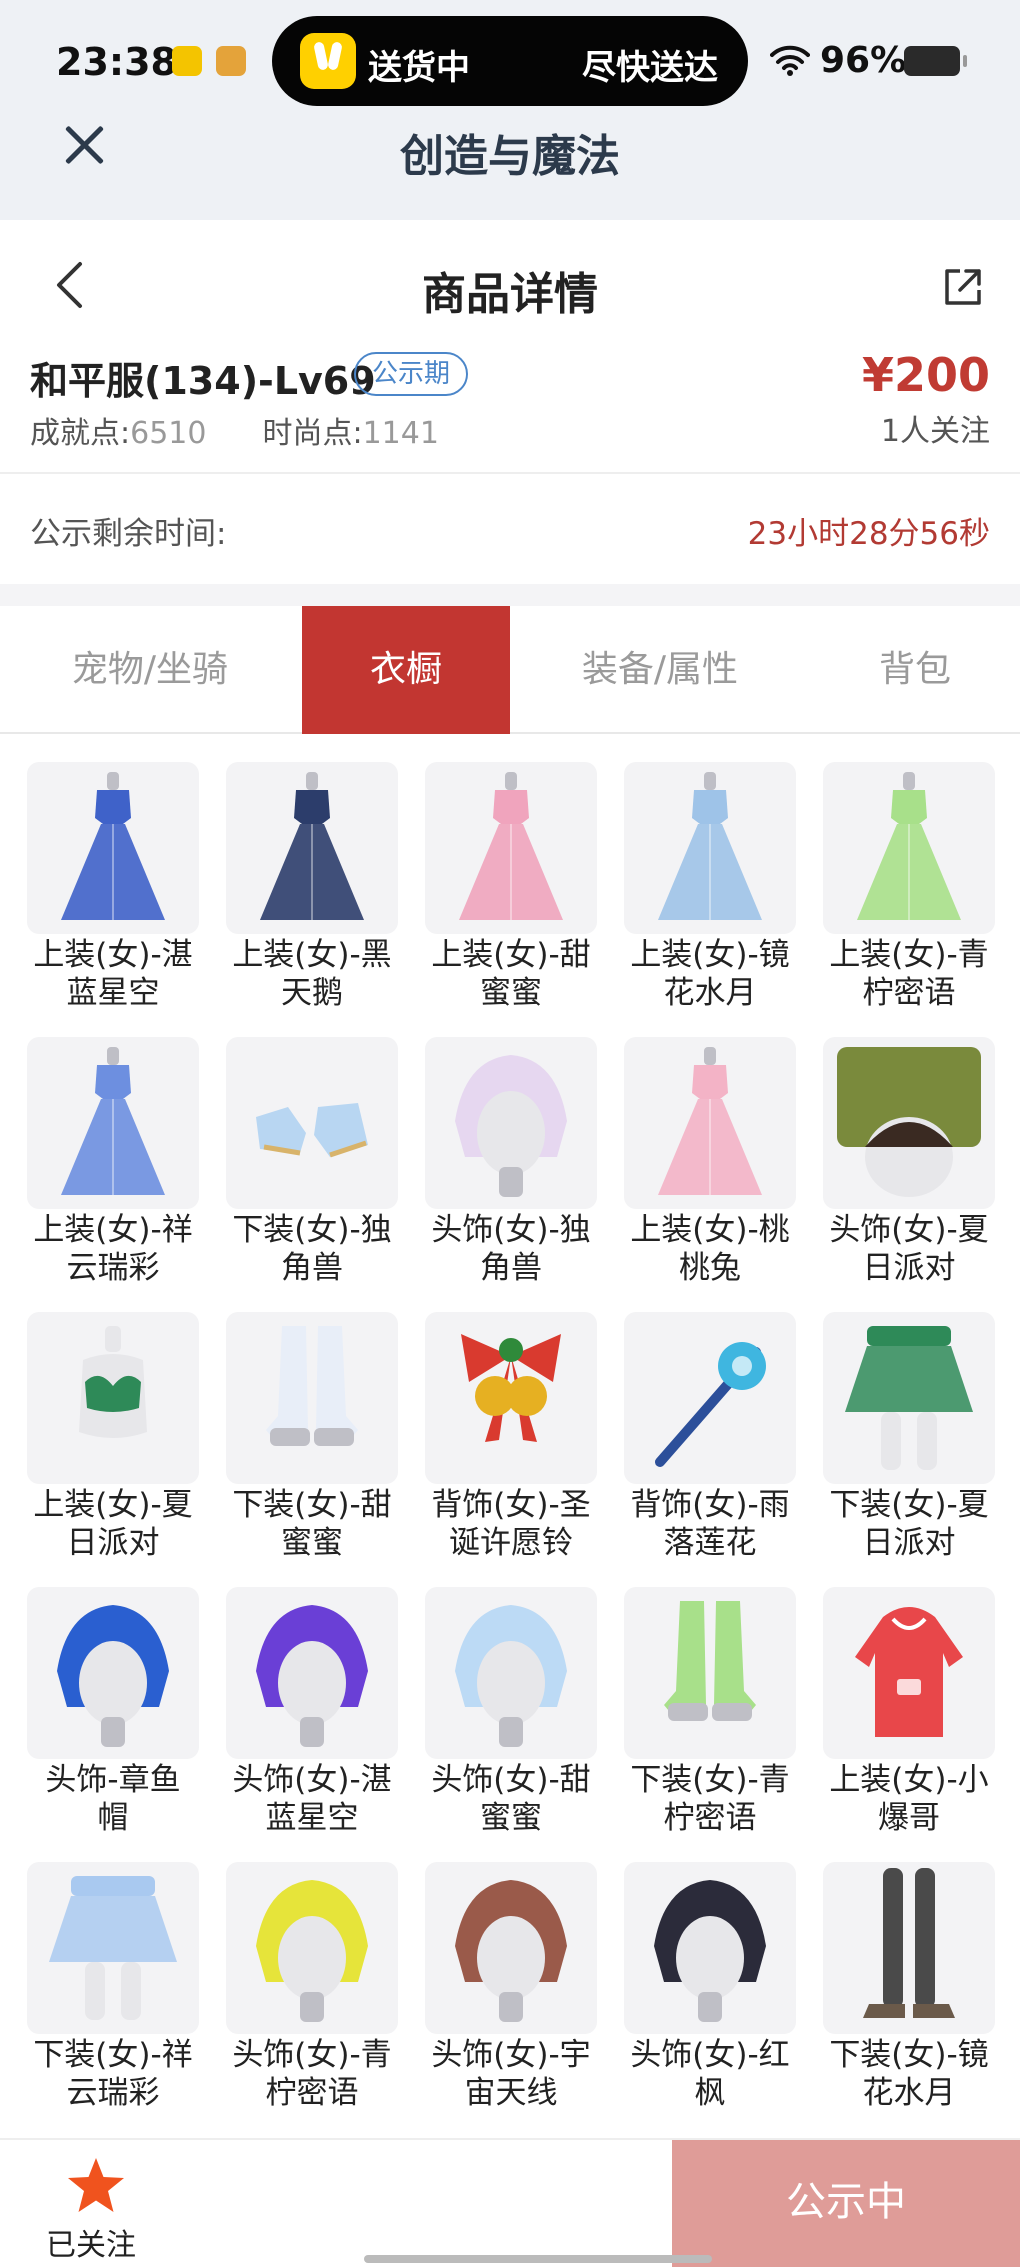  I want to click on wardrobe-item: 头饰-章鱼帽, so click(113, 1711).